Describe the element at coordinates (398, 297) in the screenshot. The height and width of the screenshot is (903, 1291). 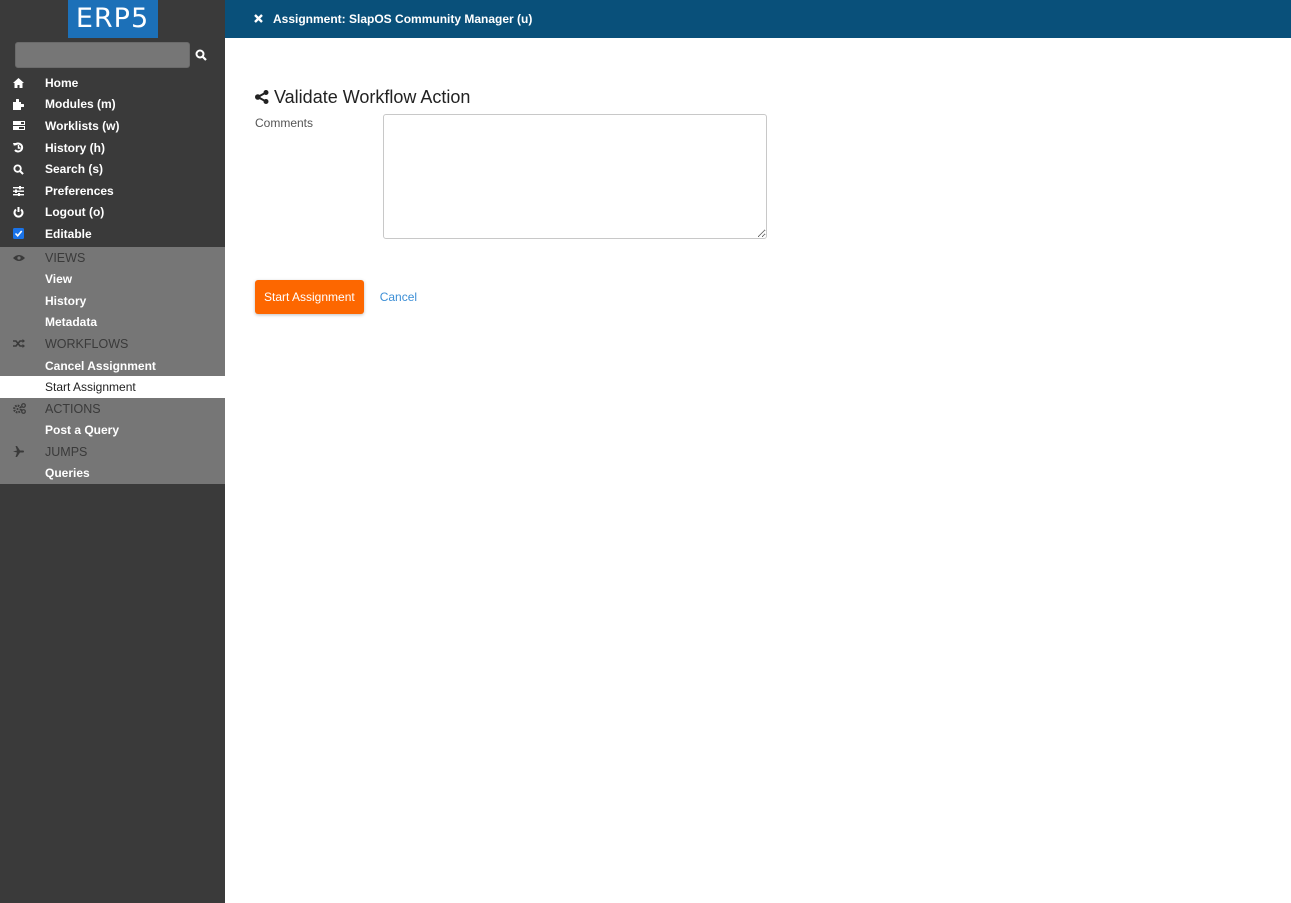
I see `cancel-link: Cancel` at that location.